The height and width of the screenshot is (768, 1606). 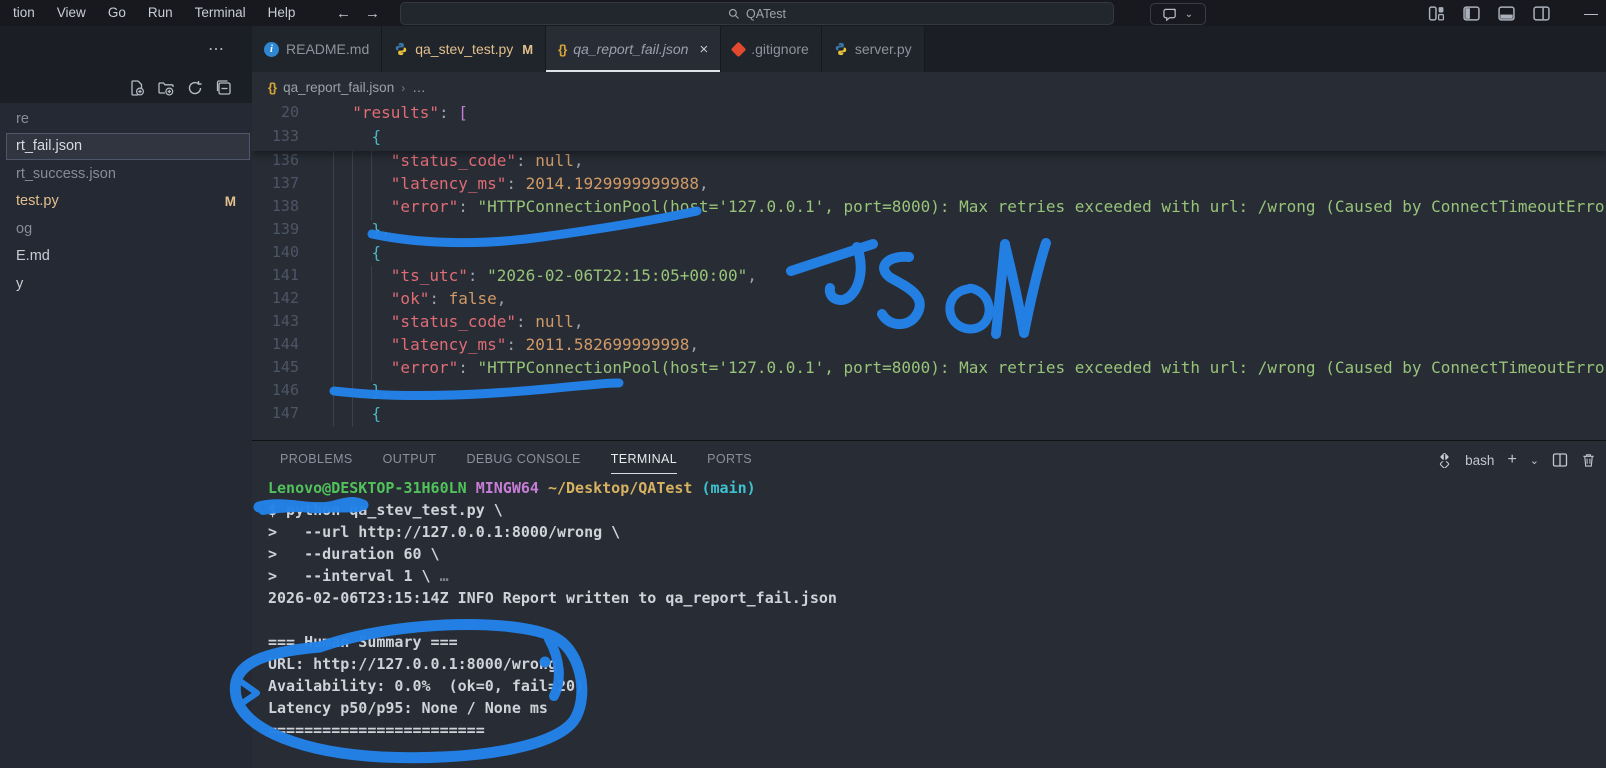 What do you see at coordinates (372, 13) in the screenshot?
I see `forward-arrow-icon: →` at bounding box center [372, 13].